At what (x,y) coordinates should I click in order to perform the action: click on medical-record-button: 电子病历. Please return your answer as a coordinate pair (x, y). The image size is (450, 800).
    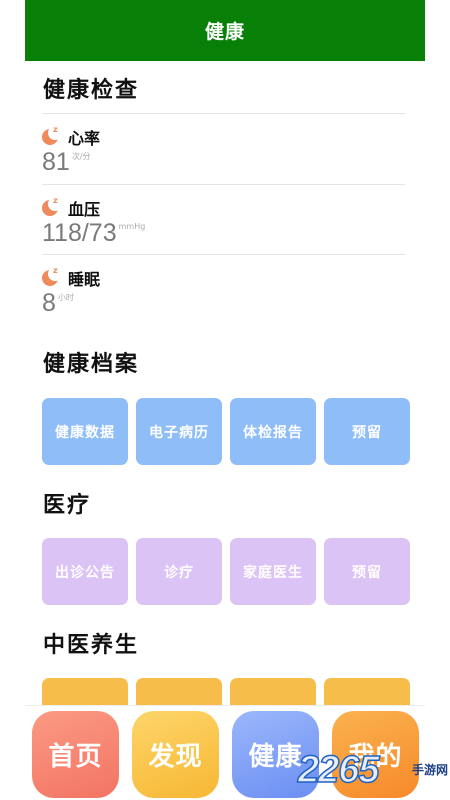
    Looking at the image, I should click on (179, 431).